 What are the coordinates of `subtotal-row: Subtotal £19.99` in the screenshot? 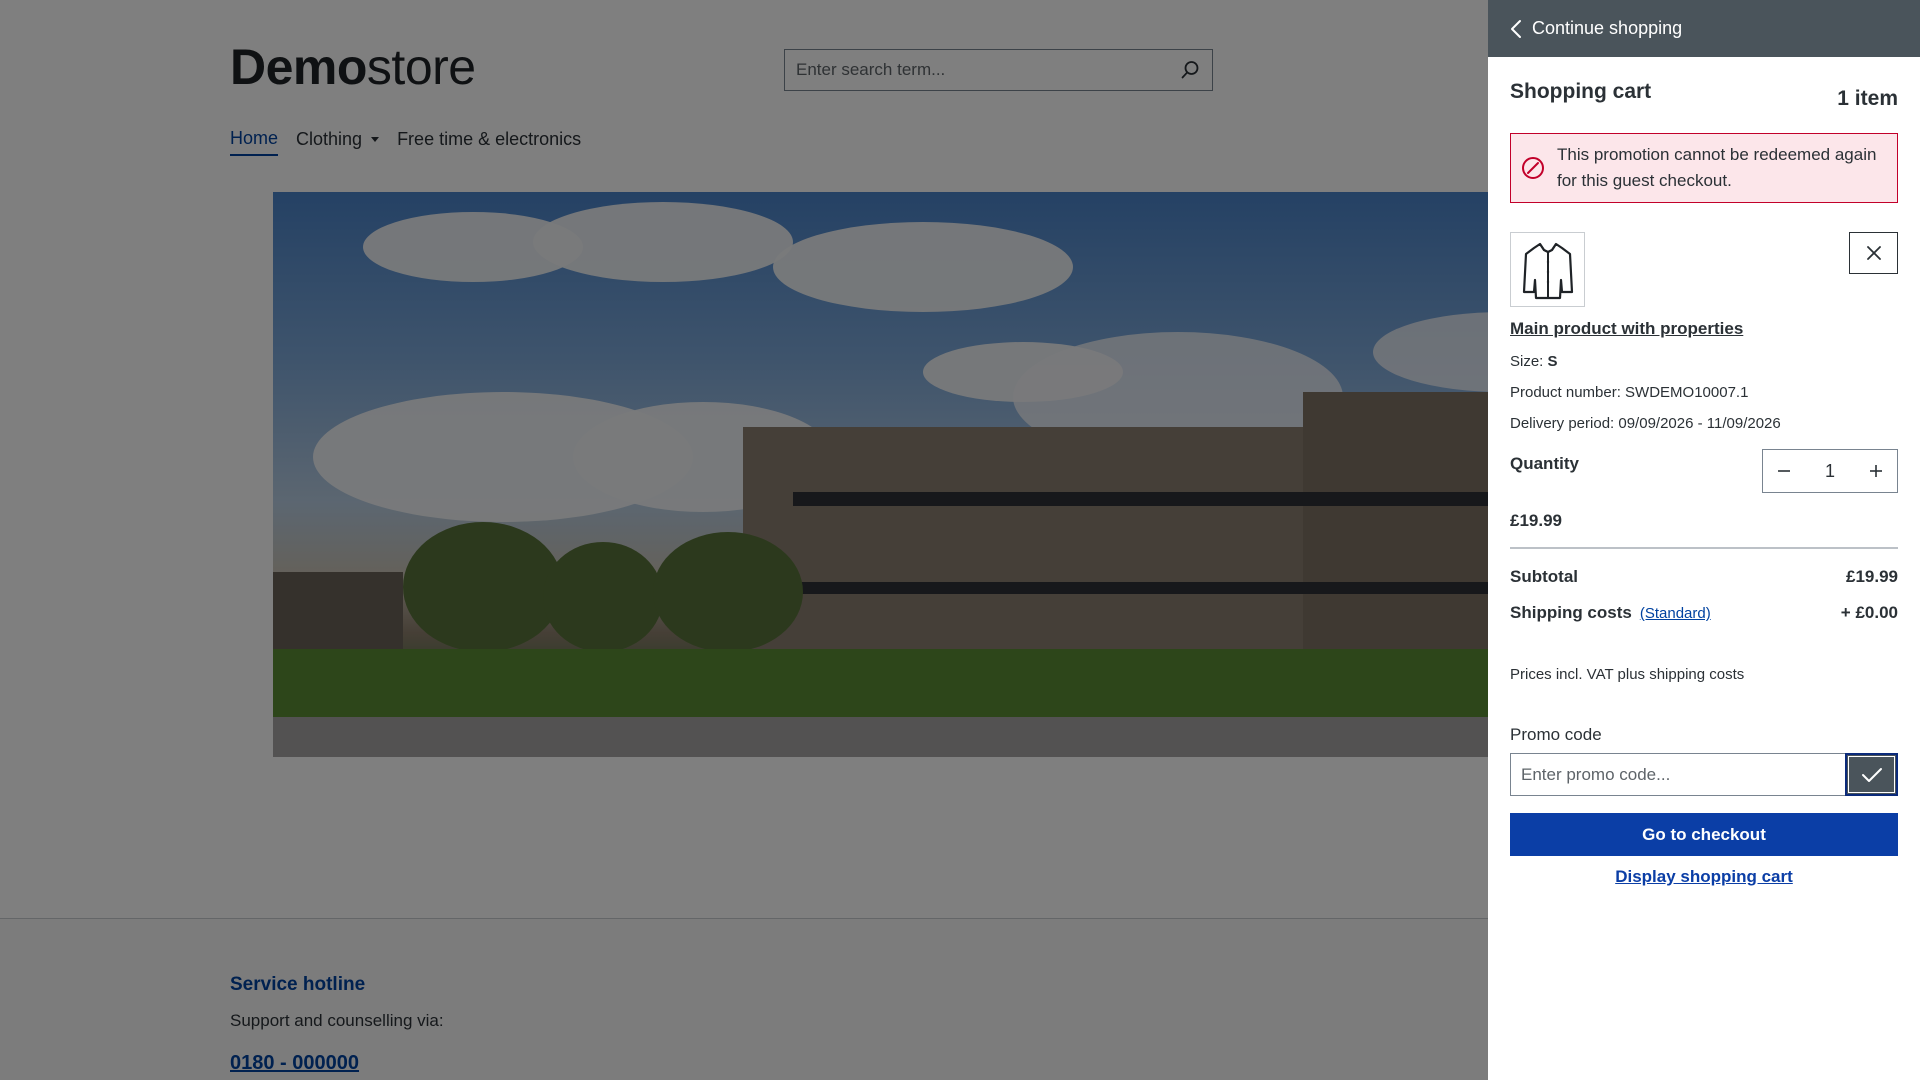 It's located at (1704, 577).